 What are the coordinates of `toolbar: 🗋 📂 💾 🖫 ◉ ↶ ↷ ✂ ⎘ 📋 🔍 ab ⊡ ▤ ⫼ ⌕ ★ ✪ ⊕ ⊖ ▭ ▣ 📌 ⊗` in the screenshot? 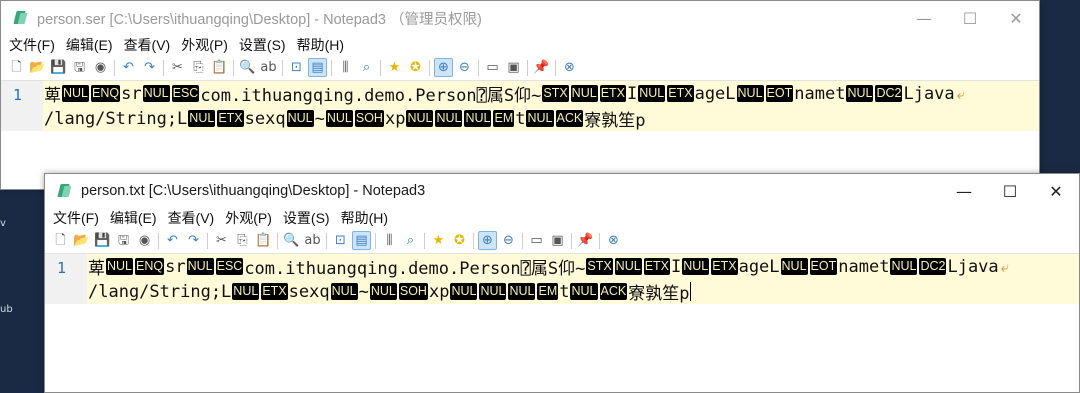 It's located at (520, 68).